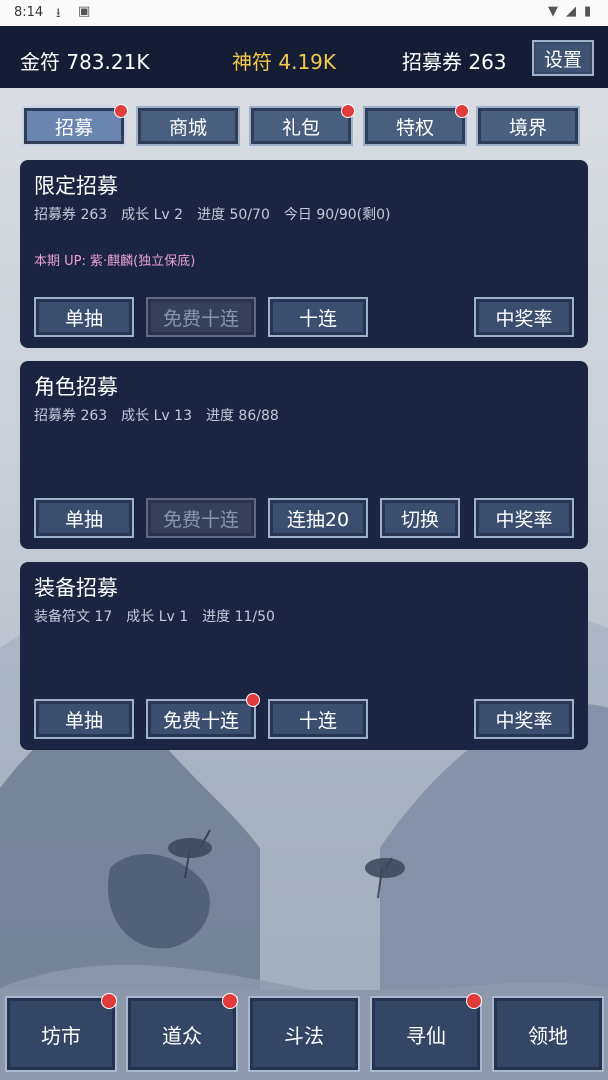 The image size is (608, 1080). What do you see at coordinates (182, 1034) in the screenshot?
I see `nav-item-1: 道众` at bounding box center [182, 1034].